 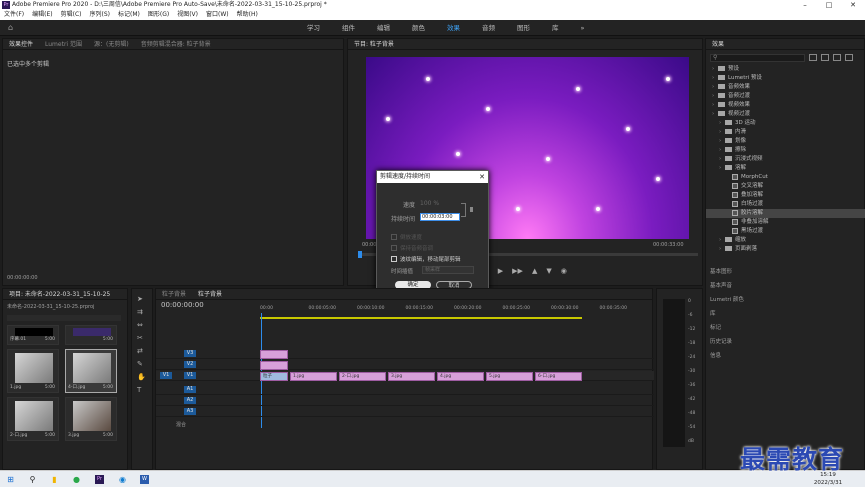 I want to click on effect-folder: › 预设, so click(x=785, y=69).